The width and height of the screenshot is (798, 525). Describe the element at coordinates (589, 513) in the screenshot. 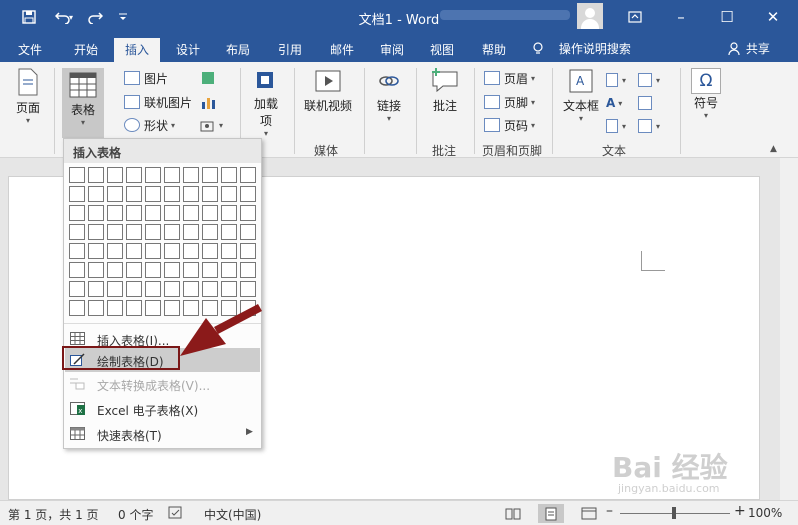

I see `web-layout-button` at that location.